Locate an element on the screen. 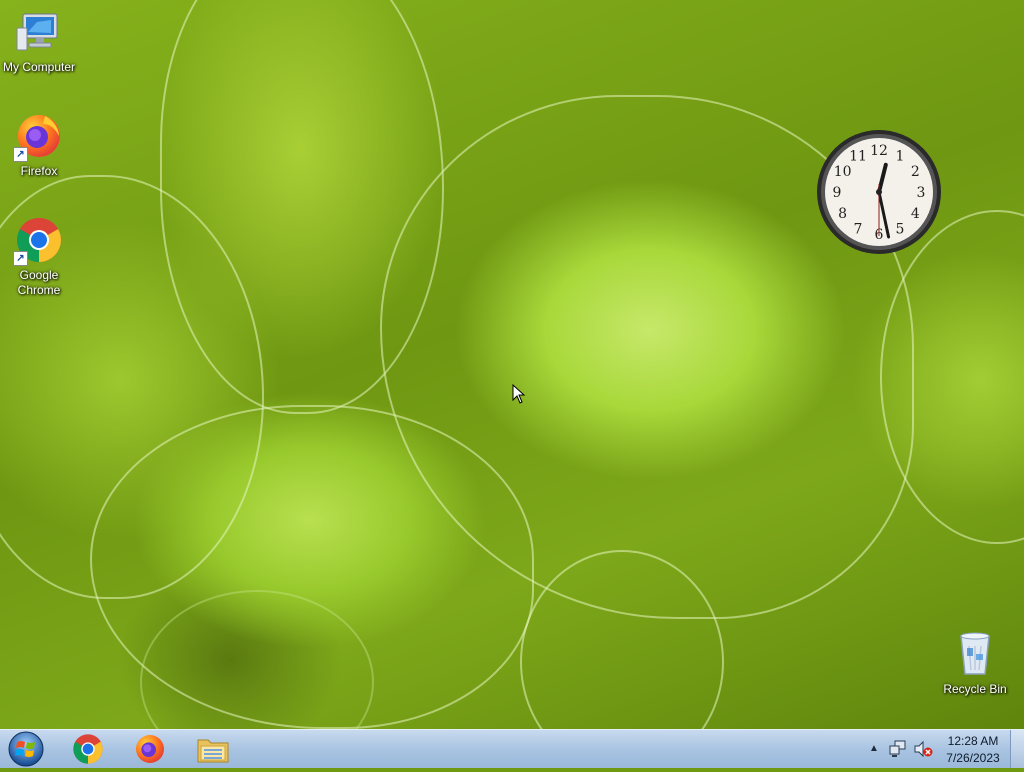 This screenshot has height=772, width=1024. clock-numeral: 3 is located at coordinates (921, 193).